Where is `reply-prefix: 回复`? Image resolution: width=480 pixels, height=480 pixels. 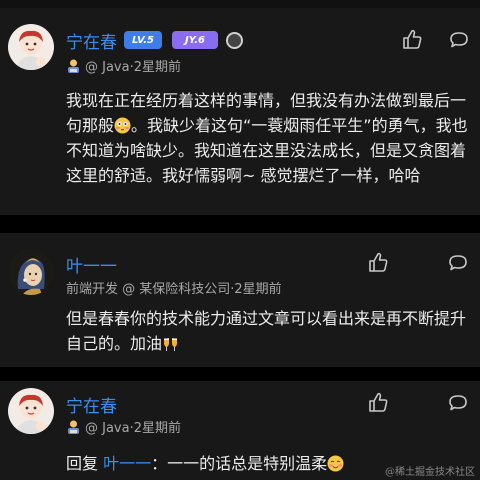
reply-prefix: 回复 is located at coordinates (82, 463).